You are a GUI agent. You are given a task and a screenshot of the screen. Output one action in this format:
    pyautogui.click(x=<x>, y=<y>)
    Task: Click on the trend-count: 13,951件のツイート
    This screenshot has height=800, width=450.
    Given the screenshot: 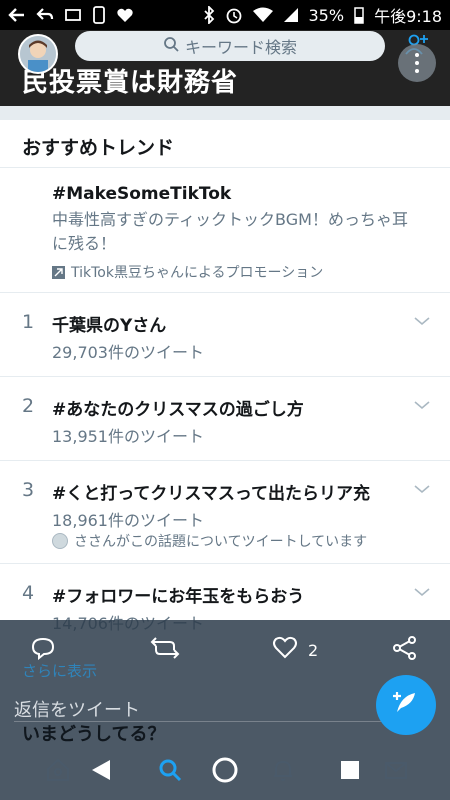 What is the action you would take?
    pyautogui.click(x=128, y=436)
    